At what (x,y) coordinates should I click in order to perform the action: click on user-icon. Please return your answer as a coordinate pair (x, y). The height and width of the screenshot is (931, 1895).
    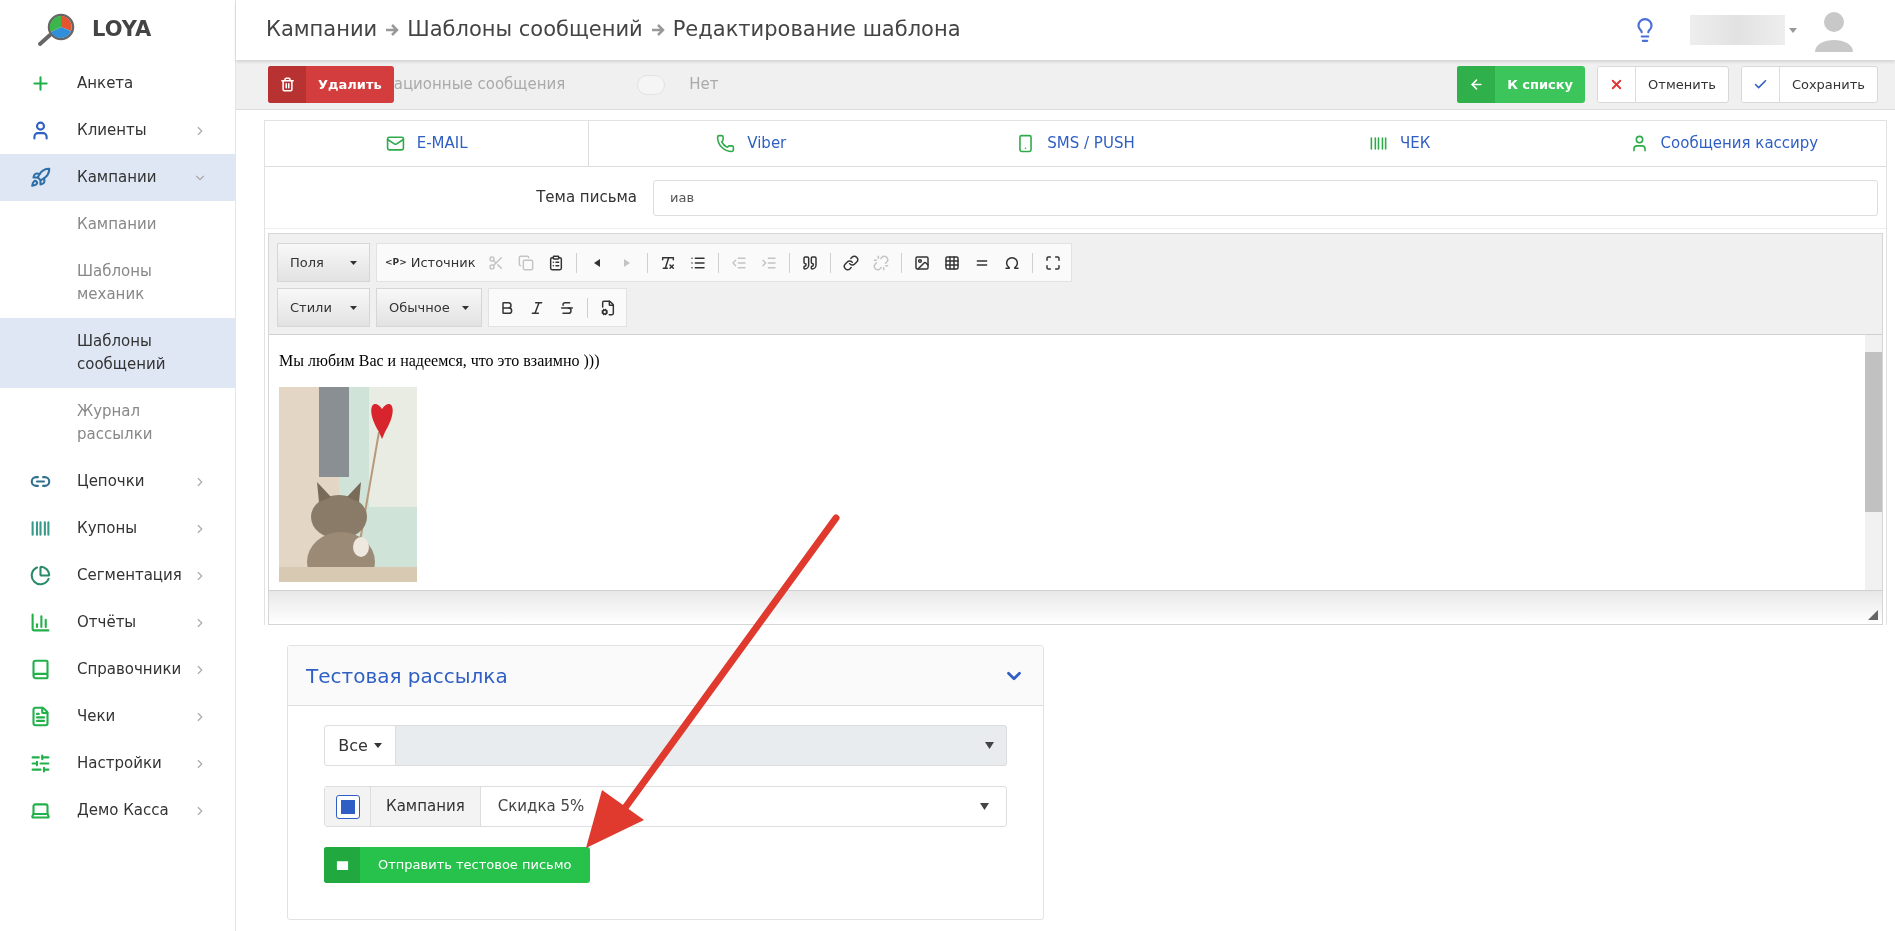
    Looking at the image, I should click on (40, 130).